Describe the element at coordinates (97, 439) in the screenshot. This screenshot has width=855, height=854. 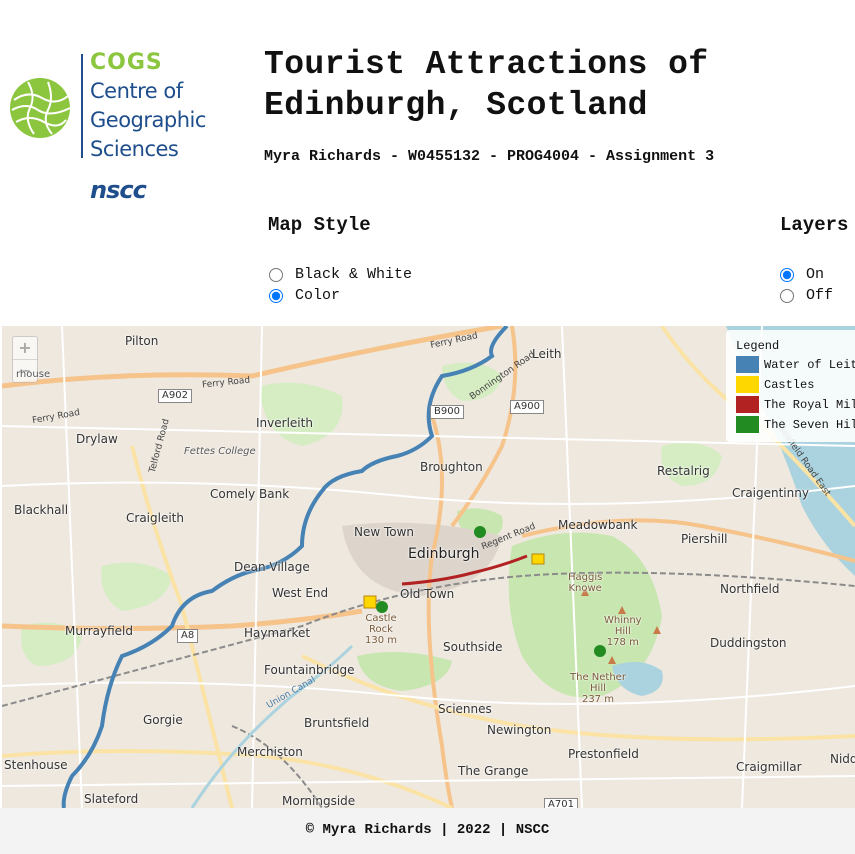
I see `place-label: Drylaw` at that location.